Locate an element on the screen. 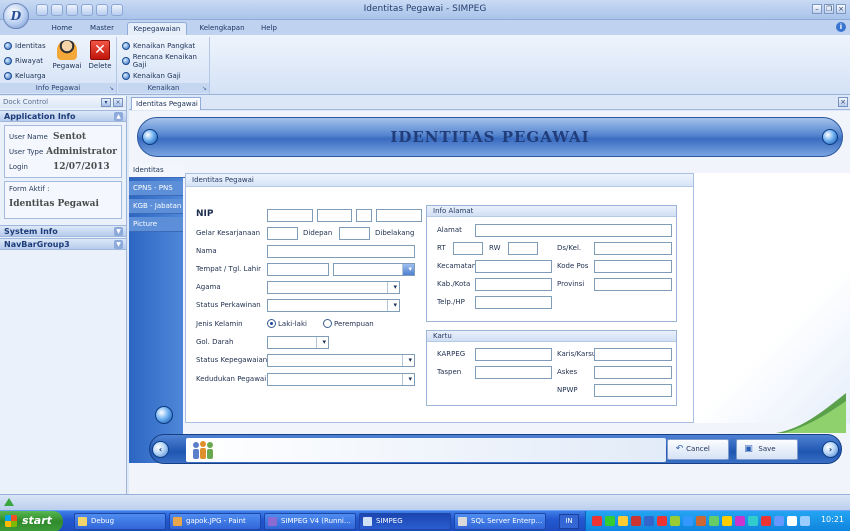 The width and height of the screenshot is (850, 531). laki-laki-radio is located at coordinates (271, 323).